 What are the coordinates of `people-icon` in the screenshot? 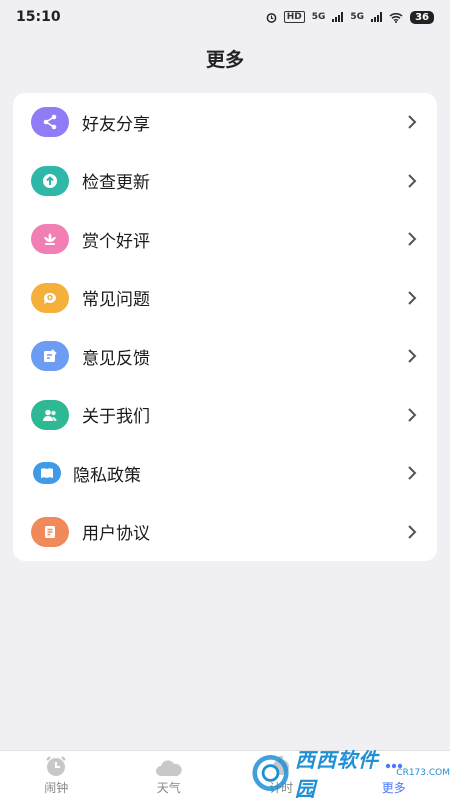 It's located at (50, 414).